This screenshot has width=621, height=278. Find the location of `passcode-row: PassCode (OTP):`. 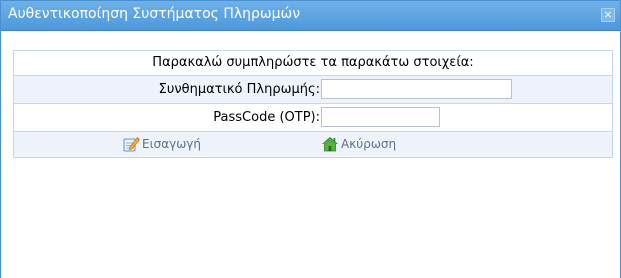

passcode-row: PassCode (OTP): is located at coordinates (313, 118).